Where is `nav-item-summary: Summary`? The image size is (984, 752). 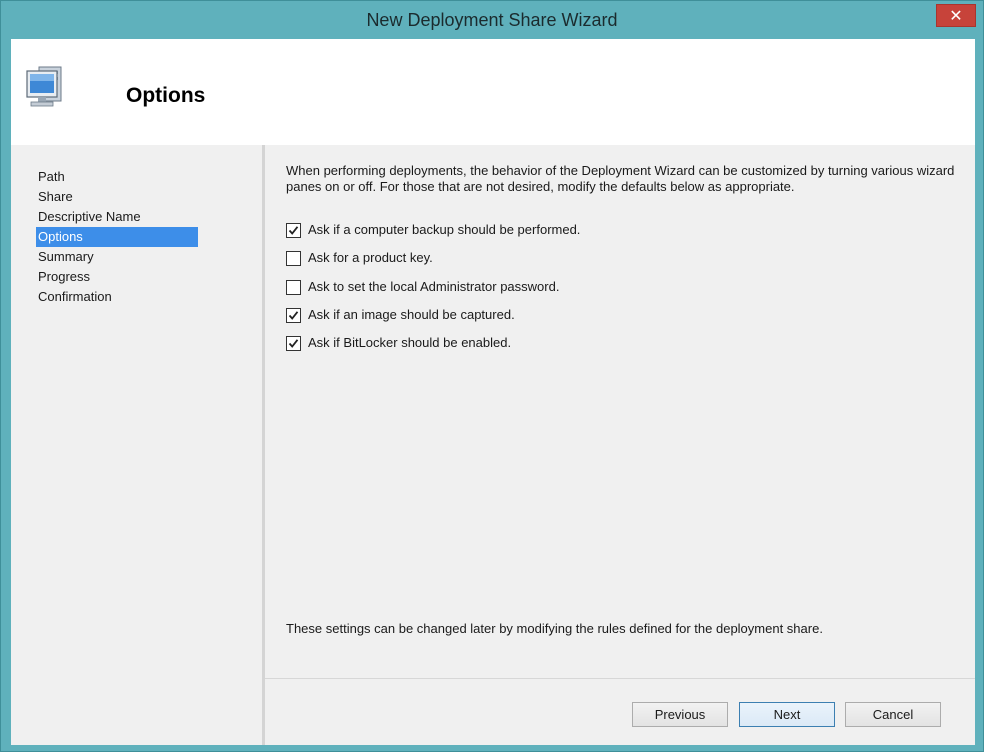 nav-item-summary: Summary is located at coordinates (117, 257).